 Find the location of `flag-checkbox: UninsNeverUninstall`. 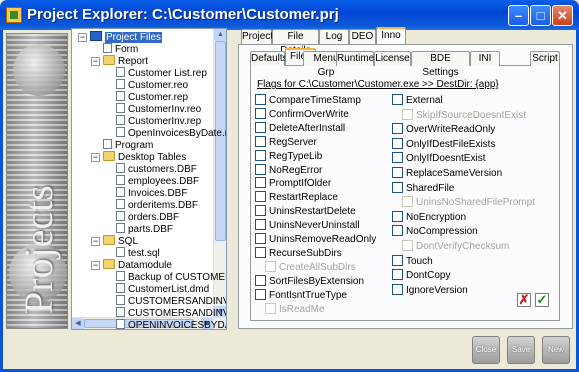

flag-checkbox: UninsNeverUninstall is located at coordinates (307, 225).